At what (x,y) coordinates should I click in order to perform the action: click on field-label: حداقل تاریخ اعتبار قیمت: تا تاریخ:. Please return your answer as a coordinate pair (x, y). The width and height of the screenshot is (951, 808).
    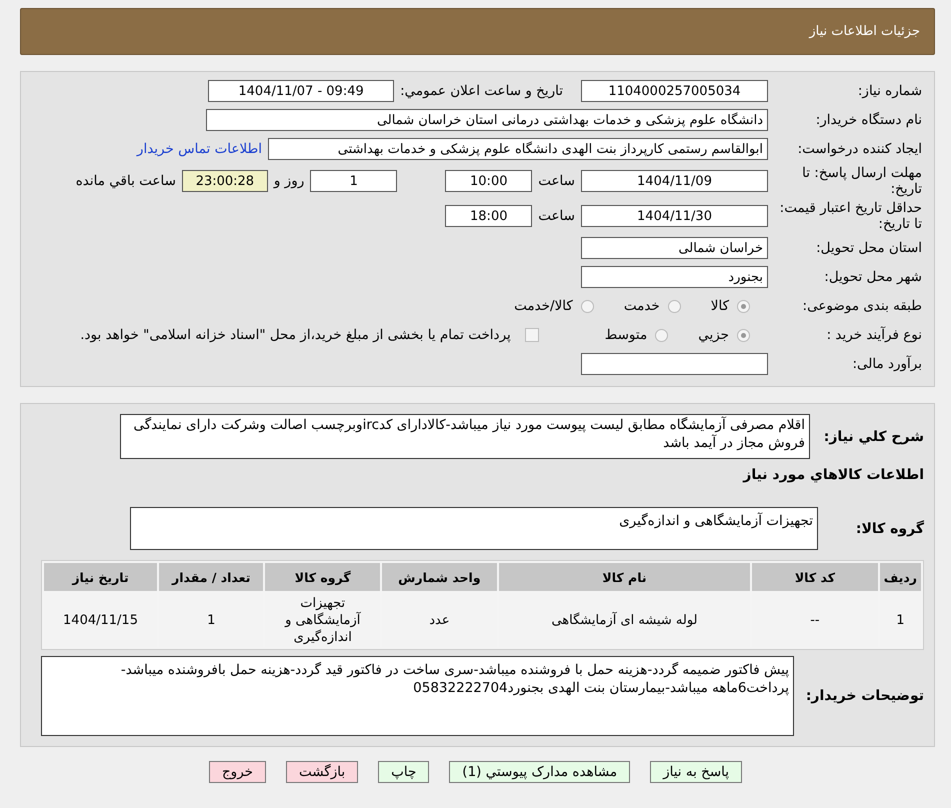
    Looking at the image, I should click on (850, 216).